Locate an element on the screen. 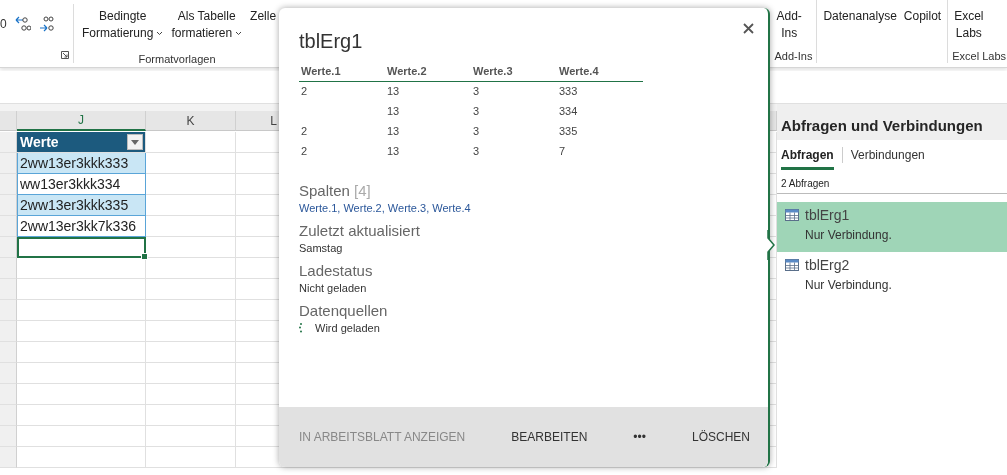  ribbon-button: Als Tabelle formatieren is located at coordinates (207, 25).